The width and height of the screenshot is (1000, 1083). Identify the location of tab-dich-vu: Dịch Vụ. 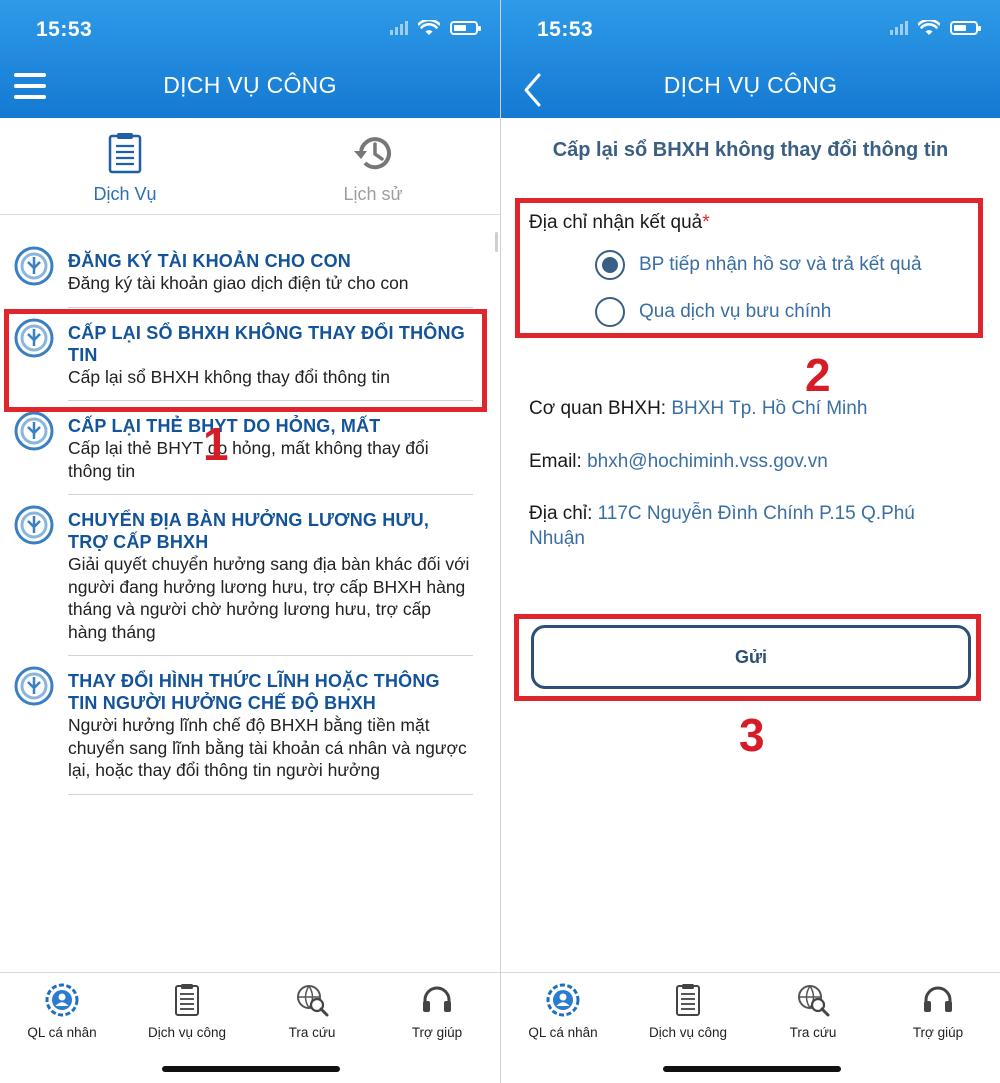
(125, 166).